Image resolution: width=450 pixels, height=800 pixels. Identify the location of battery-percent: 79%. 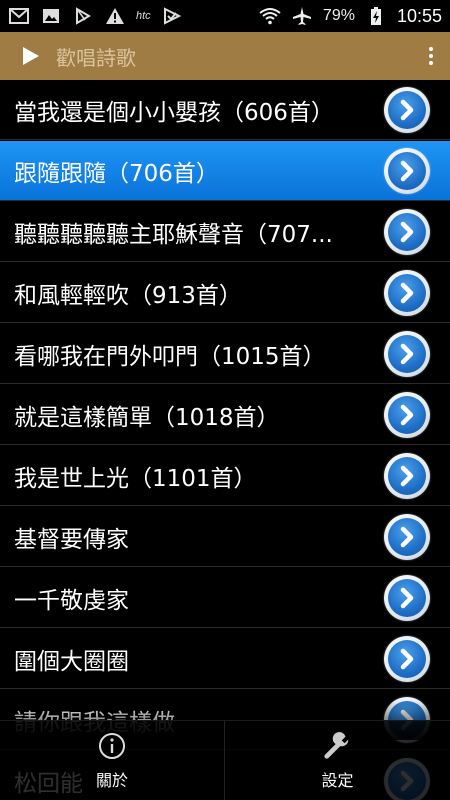
(338, 15).